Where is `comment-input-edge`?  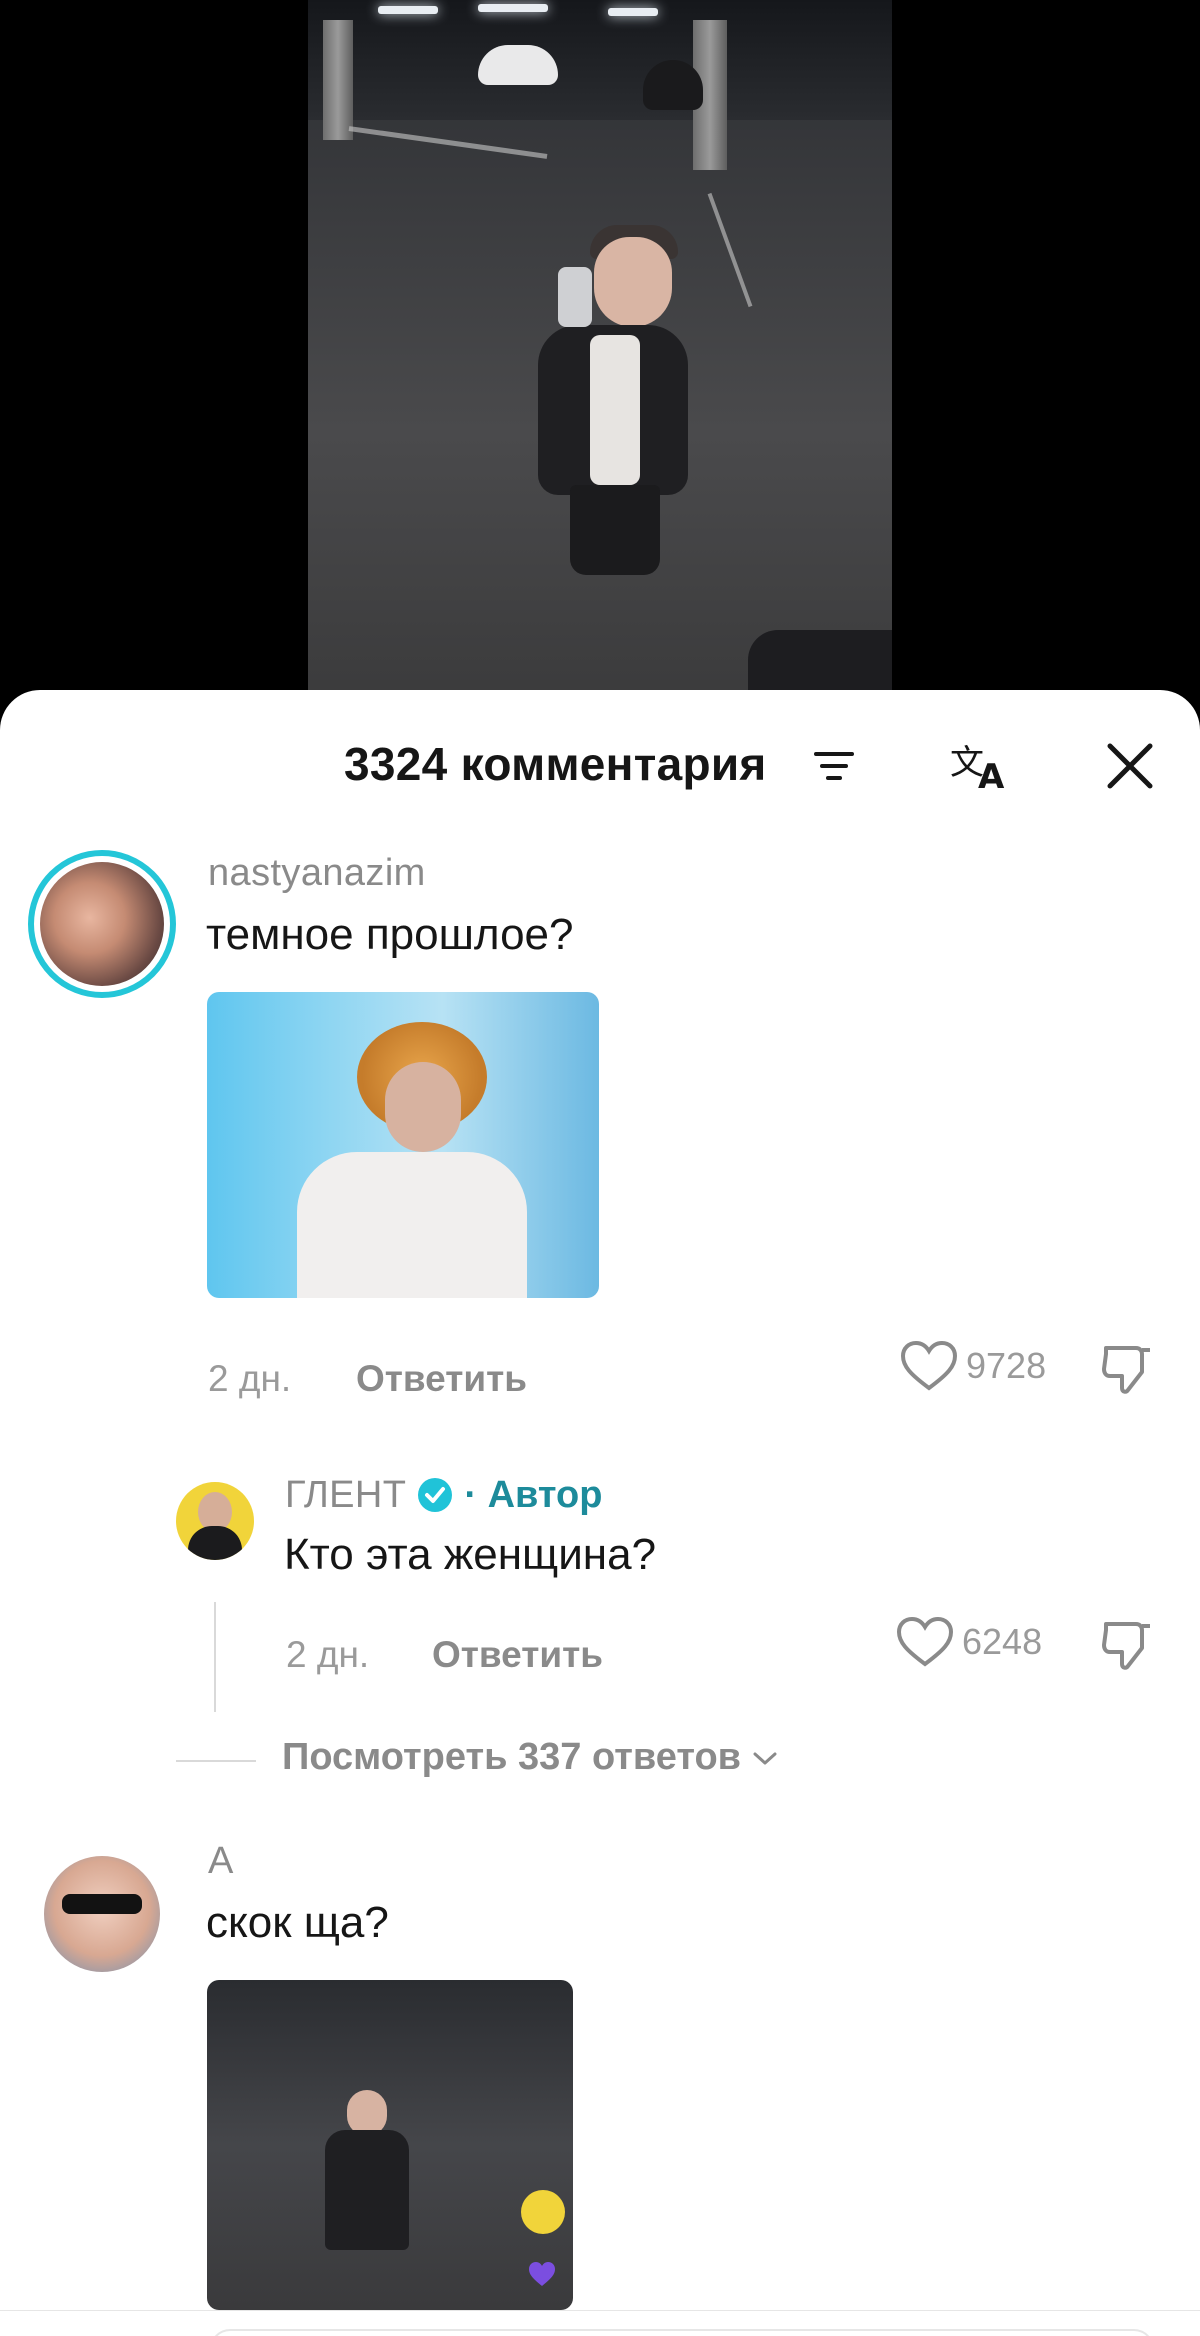 comment-input-edge is located at coordinates (682, 2332).